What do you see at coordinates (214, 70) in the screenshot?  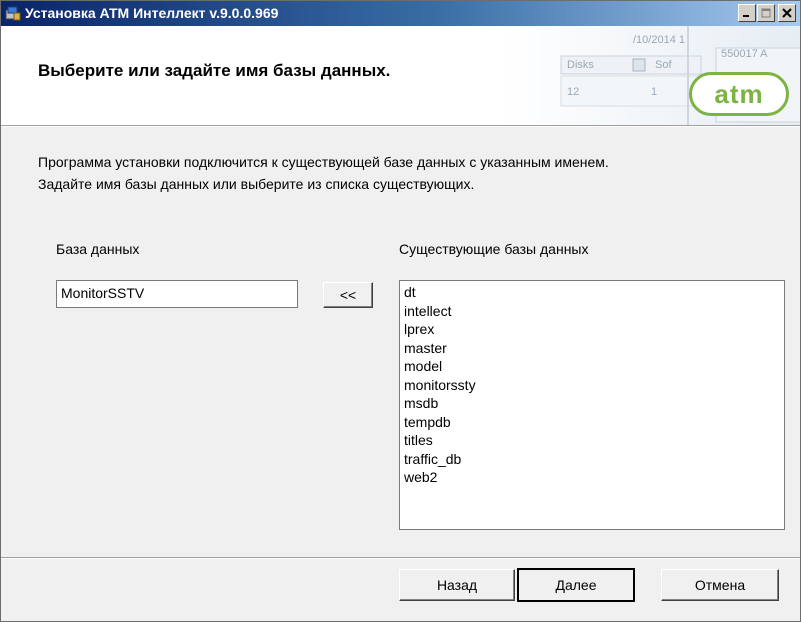 I see `banner-title: Выберите или задайте имя базы данных.` at bounding box center [214, 70].